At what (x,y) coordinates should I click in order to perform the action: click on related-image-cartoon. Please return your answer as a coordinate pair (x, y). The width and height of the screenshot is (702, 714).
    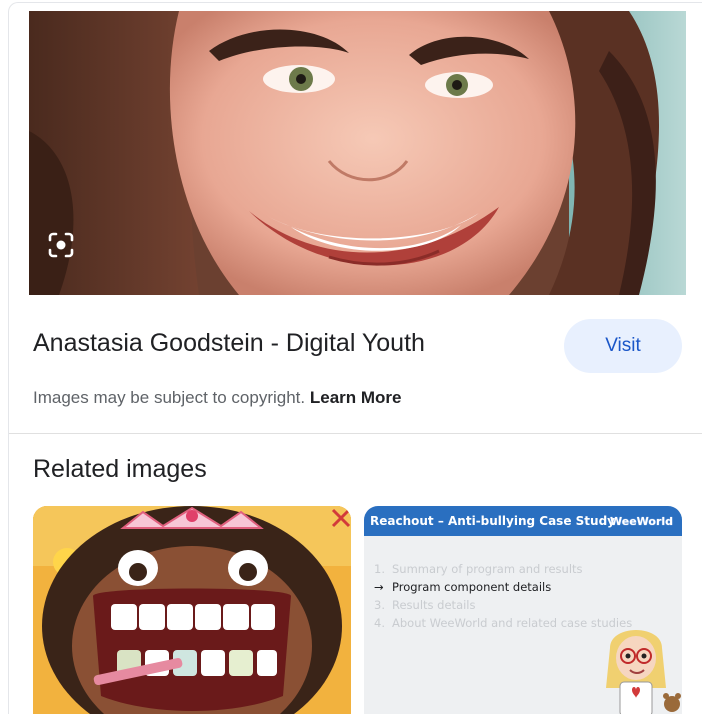
    Looking at the image, I should click on (192, 610).